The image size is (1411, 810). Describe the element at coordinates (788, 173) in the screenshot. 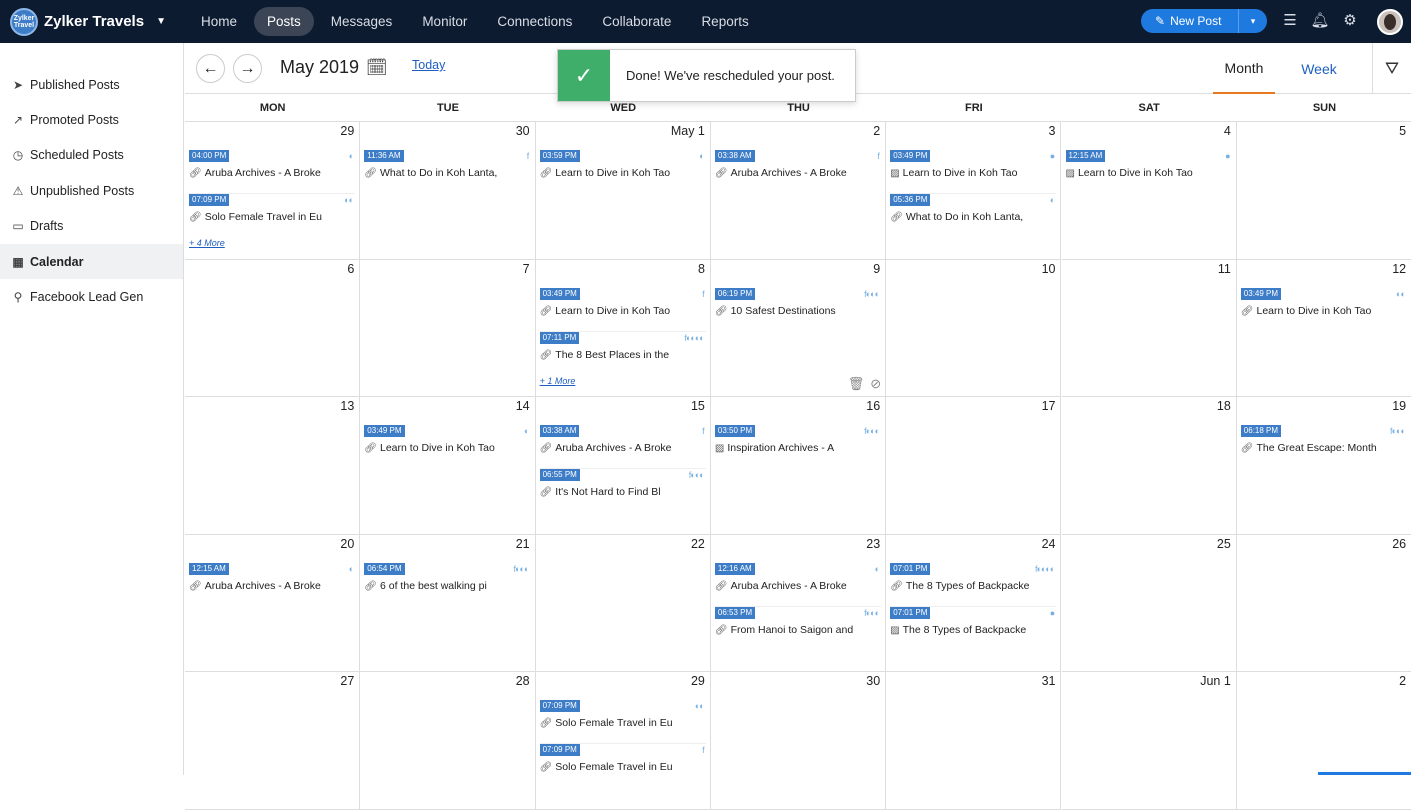

I see `post-title-text: Aruba Archives - A Broke` at that location.